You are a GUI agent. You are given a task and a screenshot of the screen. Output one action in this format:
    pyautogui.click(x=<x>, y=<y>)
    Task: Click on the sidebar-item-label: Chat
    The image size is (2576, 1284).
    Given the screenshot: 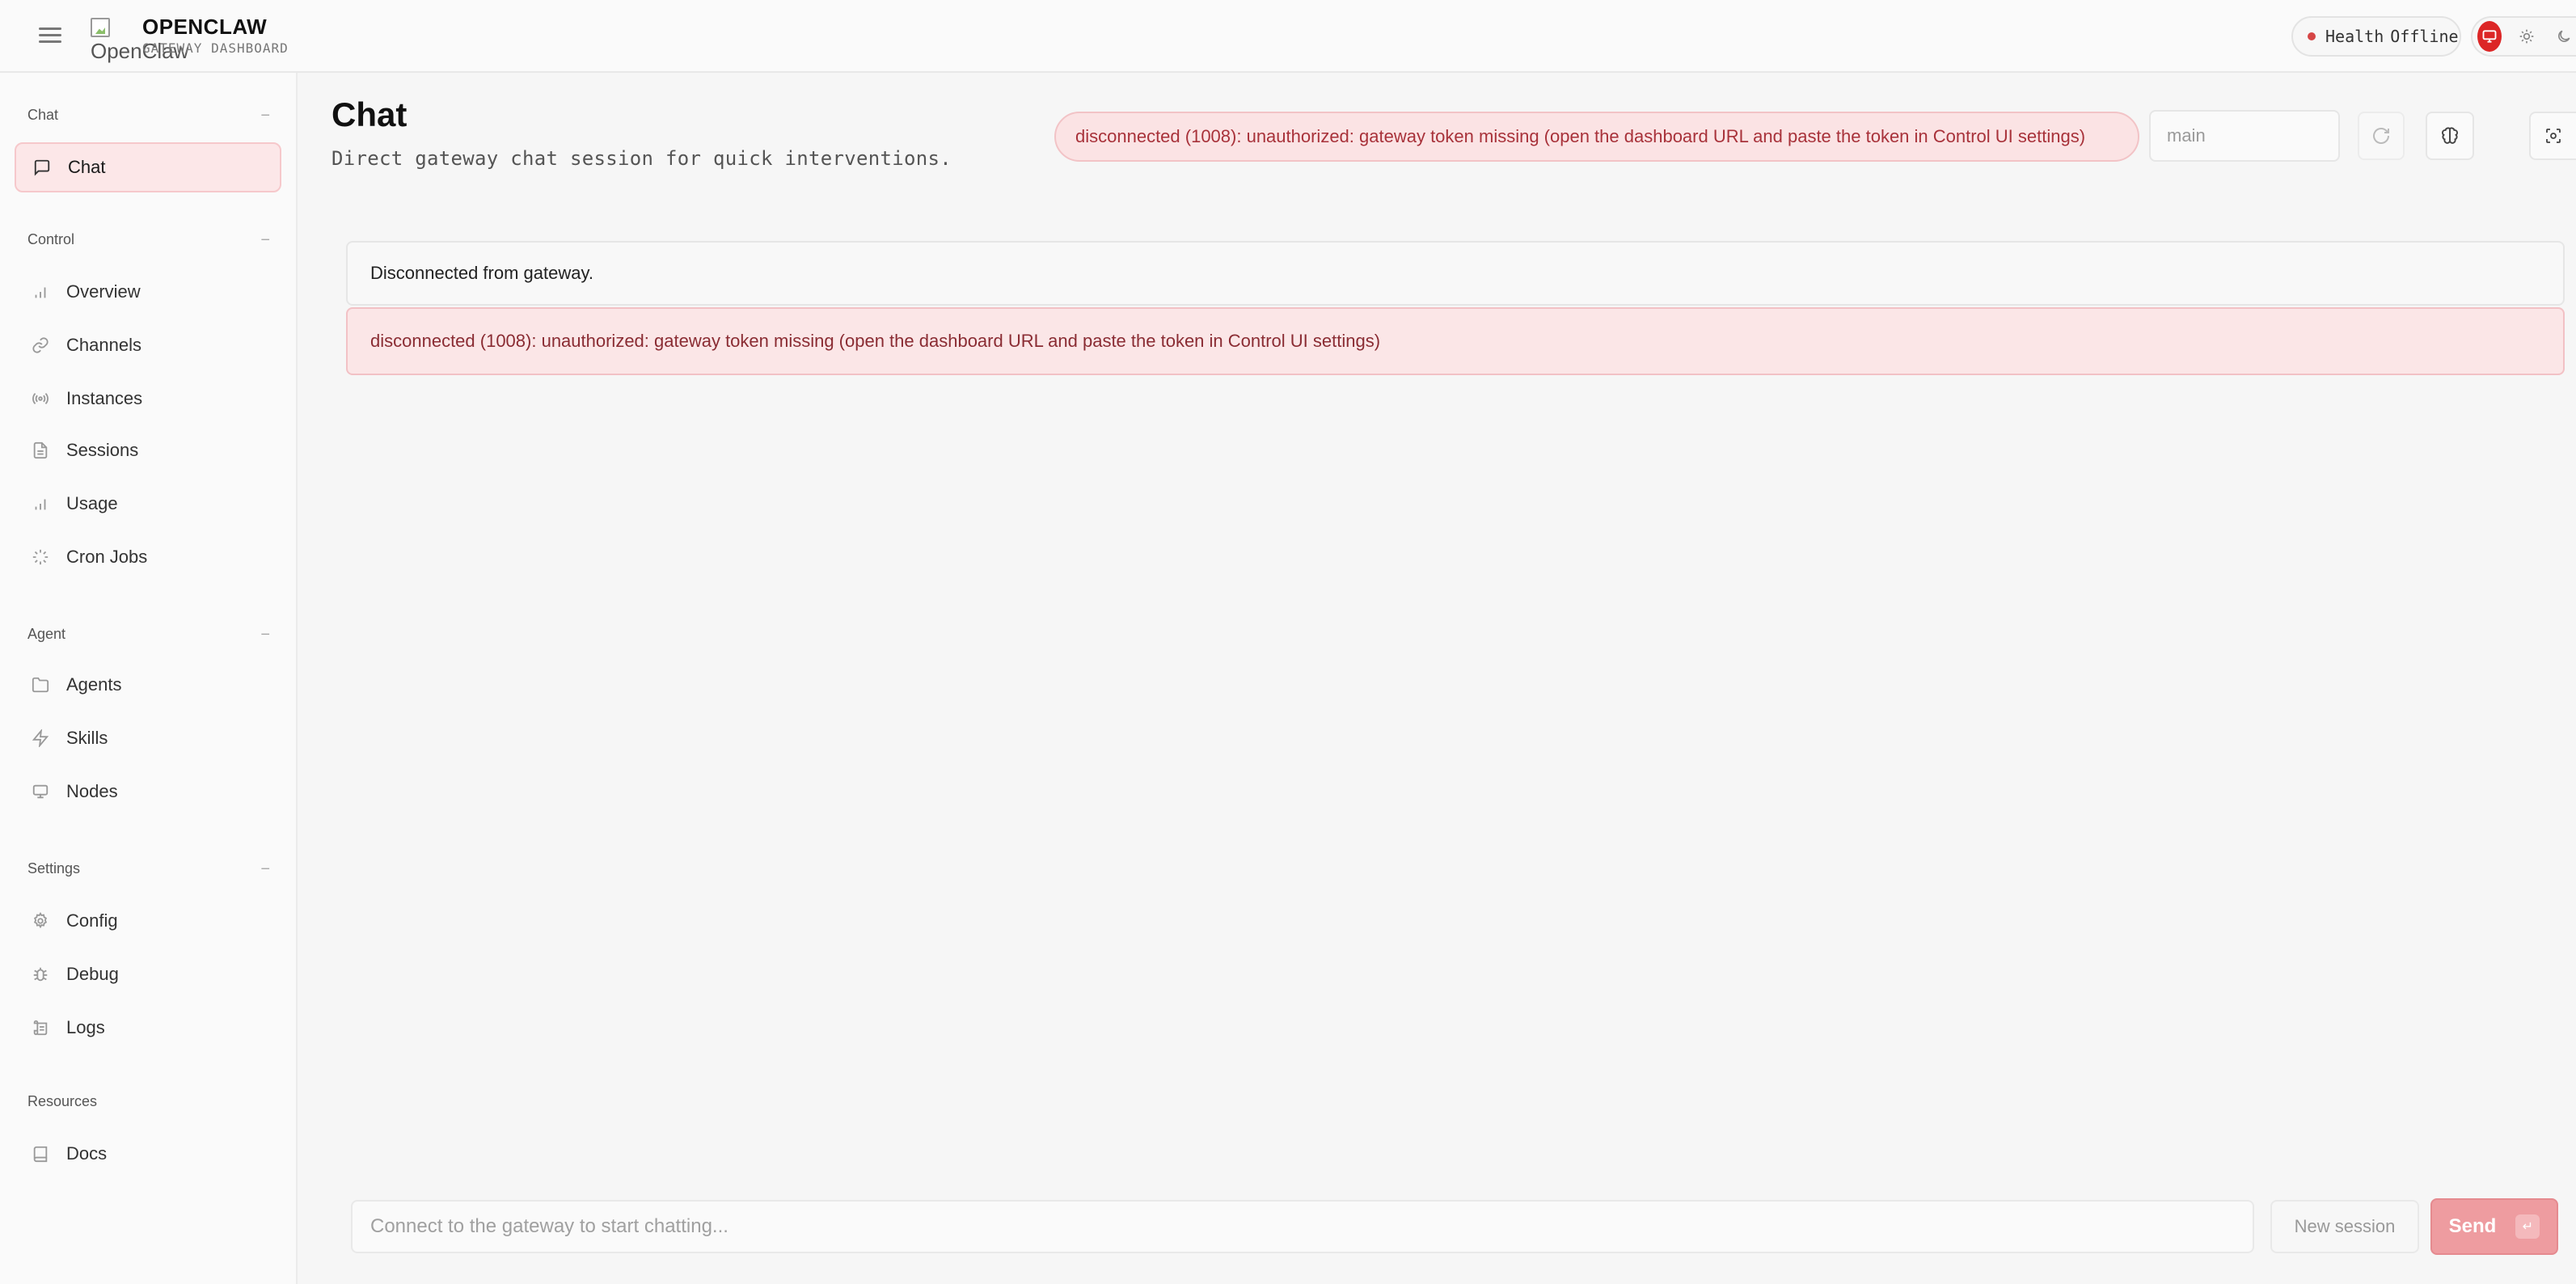 What is the action you would take?
    pyautogui.click(x=87, y=167)
    